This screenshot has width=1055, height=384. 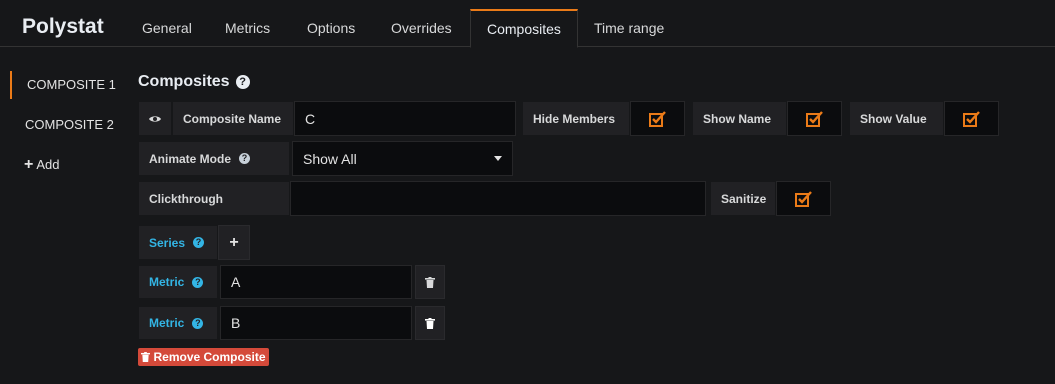 What do you see at coordinates (896, 118) in the screenshot?
I see `show-value-label: Show Value` at bounding box center [896, 118].